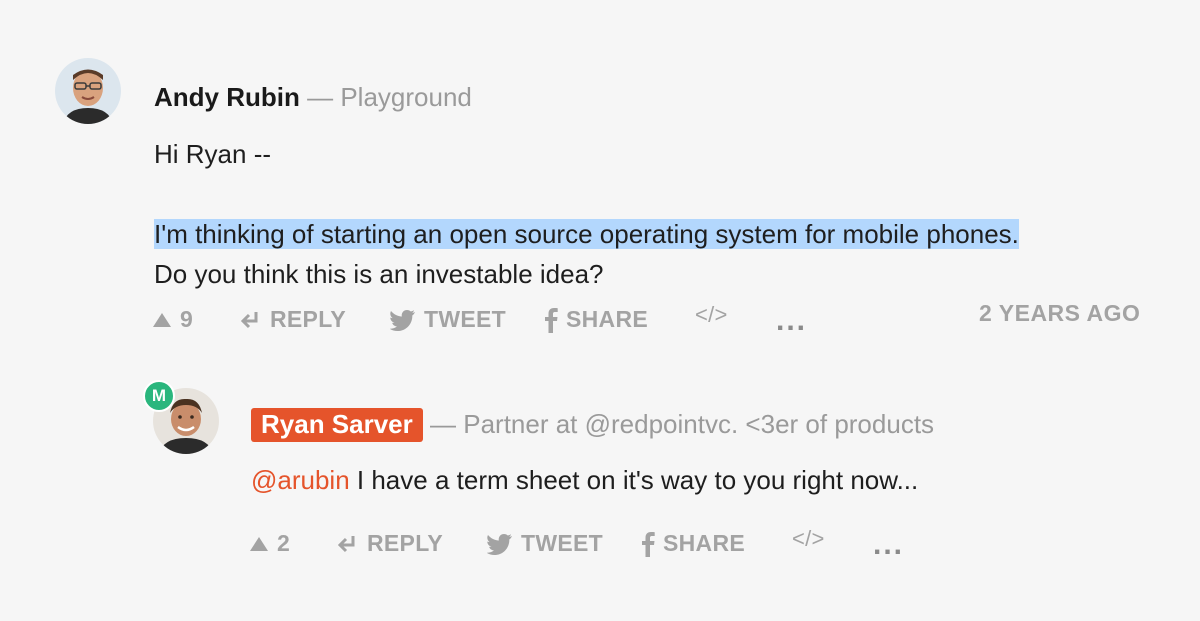 The image size is (1200, 621). Describe the element at coordinates (300, 480) in the screenshot. I see `mention-link: @arubin` at that location.